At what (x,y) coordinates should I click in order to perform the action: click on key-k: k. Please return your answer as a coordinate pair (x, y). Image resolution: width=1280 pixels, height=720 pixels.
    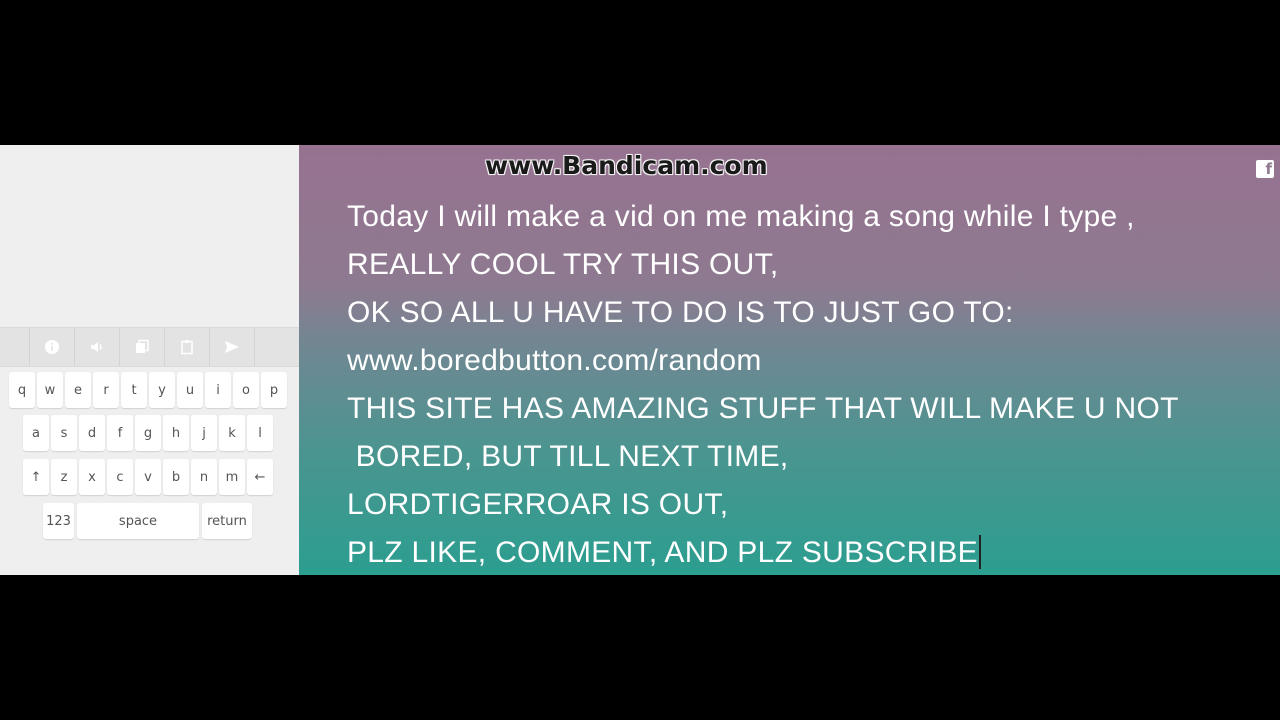
    Looking at the image, I should click on (232, 433).